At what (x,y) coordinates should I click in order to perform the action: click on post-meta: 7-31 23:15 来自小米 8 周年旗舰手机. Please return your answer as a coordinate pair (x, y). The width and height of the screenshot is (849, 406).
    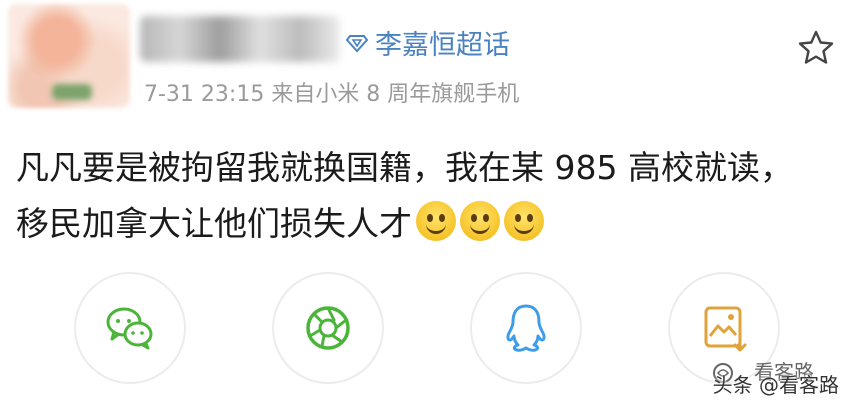
    Looking at the image, I should click on (332, 94).